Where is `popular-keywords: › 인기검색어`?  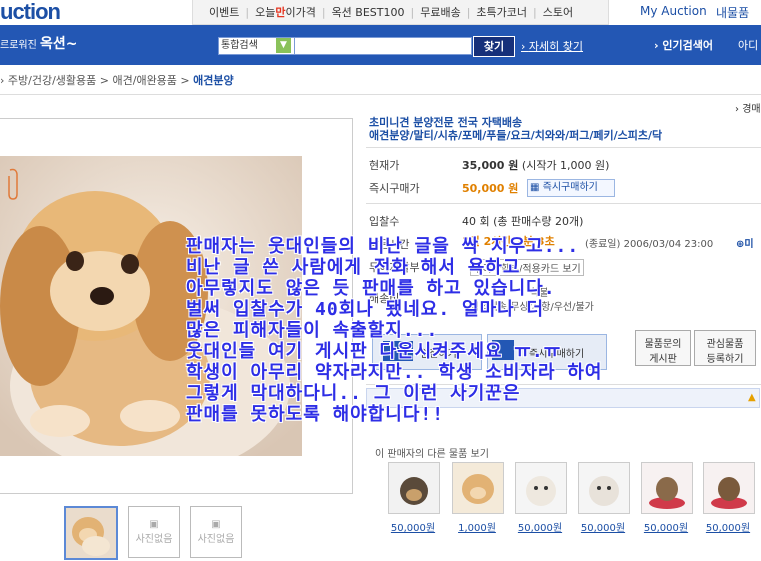
popular-keywords: › 인기검색어 is located at coordinates (683, 45).